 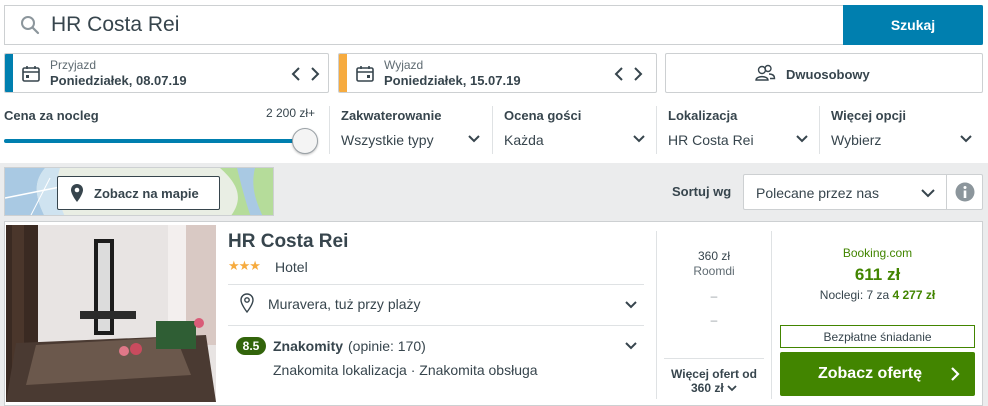 I want to click on hotel-location: Muravera, tuż przy plaży, so click(x=344, y=304).